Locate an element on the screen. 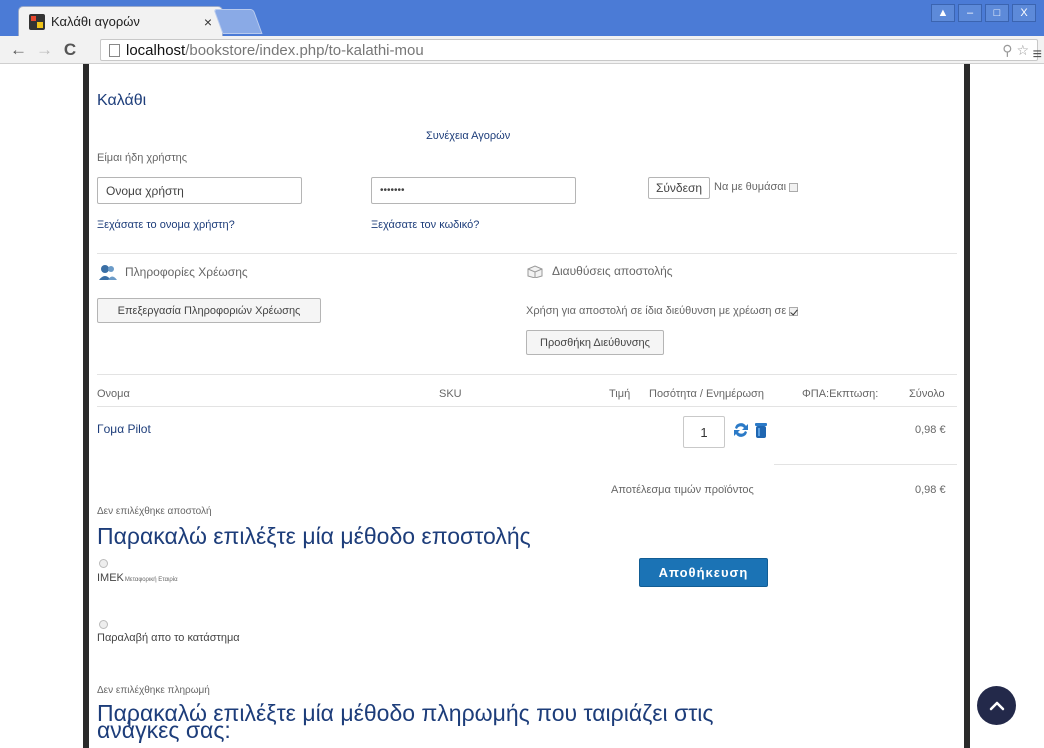  product-subtotal-label: Αποτέλεσμα τιμών προϊόντος is located at coordinates (682, 490).